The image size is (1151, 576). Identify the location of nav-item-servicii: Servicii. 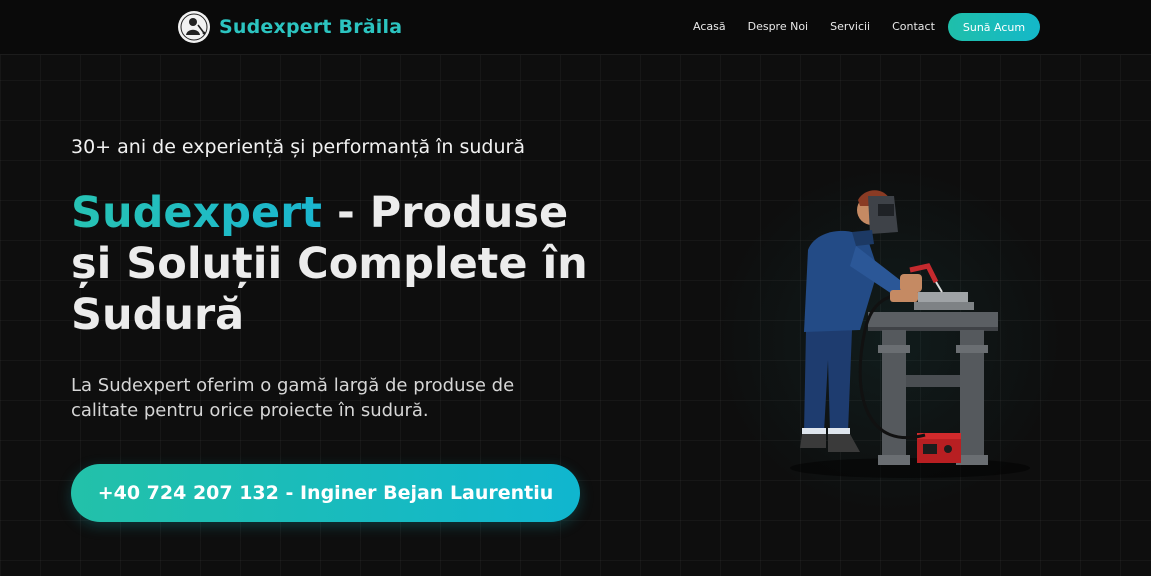
(850, 26).